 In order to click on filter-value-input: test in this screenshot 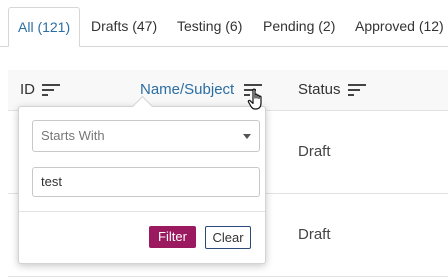, I will do `click(146, 182)`.